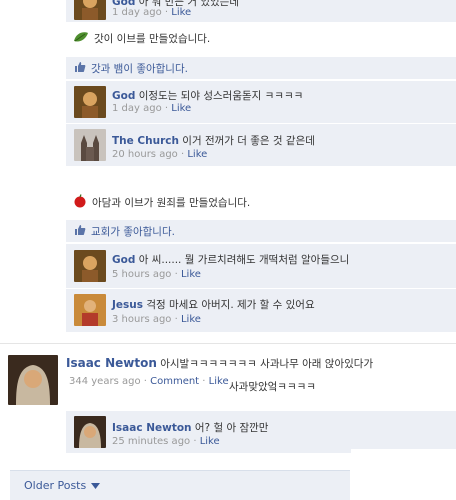 The height and width of the screenshot is (500, 456). What do you see at coordinates (127, 305) in the screenshot?
I see `comment-author: Jesus` at bounding box center [127, 305].